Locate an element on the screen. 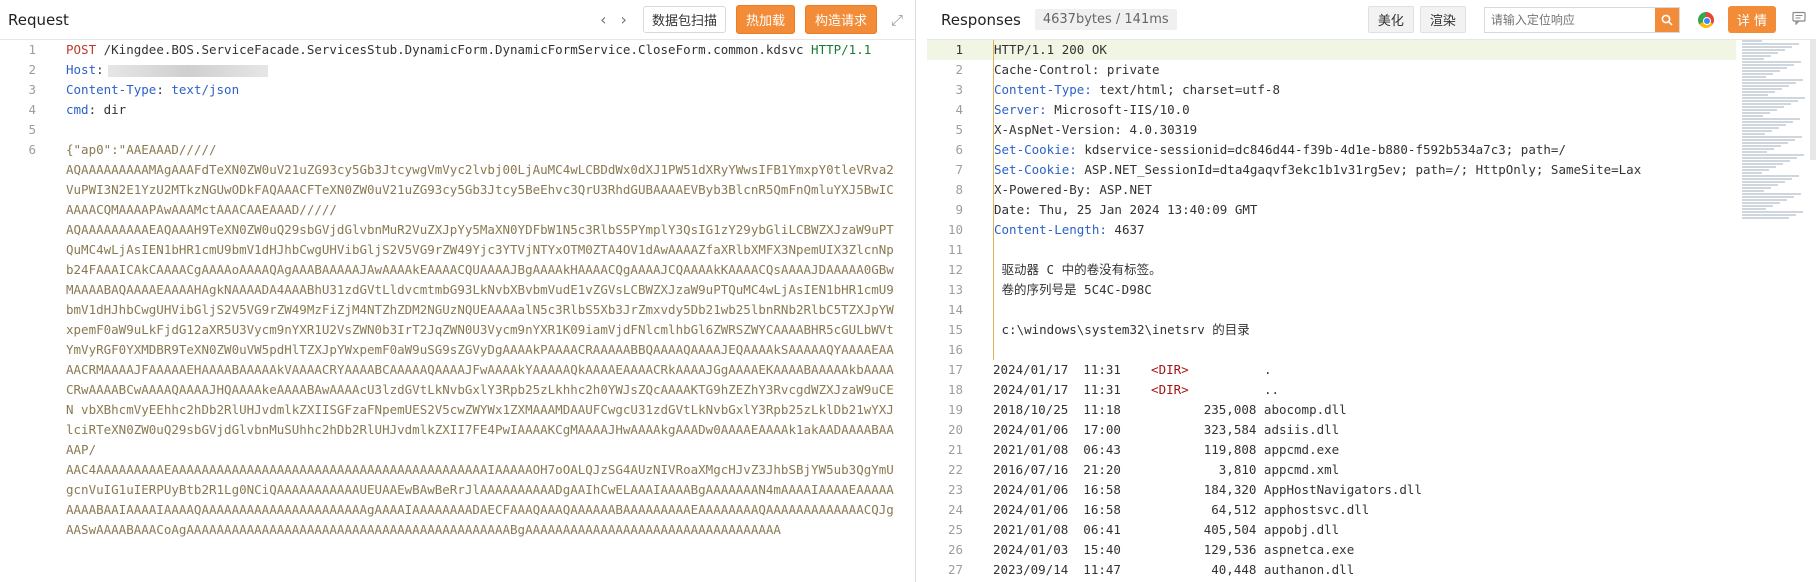  fullscreen-icon: ⤢ is located at coordinates (897, 20).